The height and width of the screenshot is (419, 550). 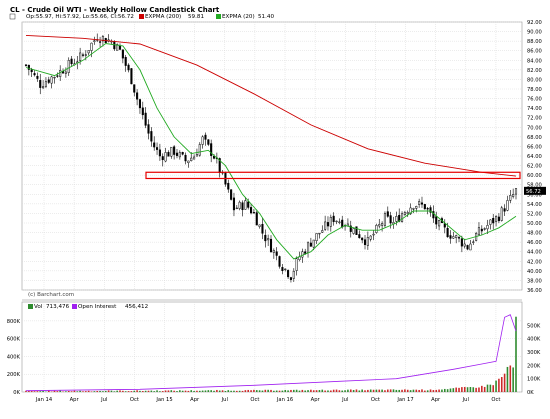 What do you see at coordinates (534, 380) in the screenshot?
I see `volume-right-tick: 100K` at bounding box center [534, 380].